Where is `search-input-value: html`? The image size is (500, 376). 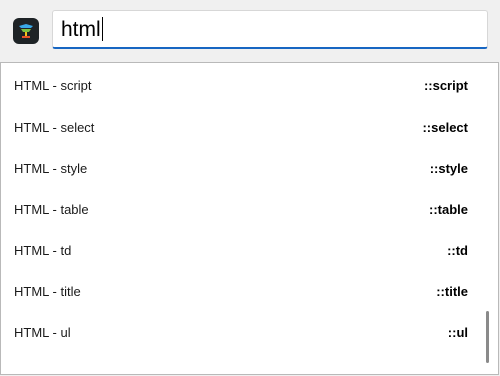 search-input-value: html is located at coordinates (81, 29).